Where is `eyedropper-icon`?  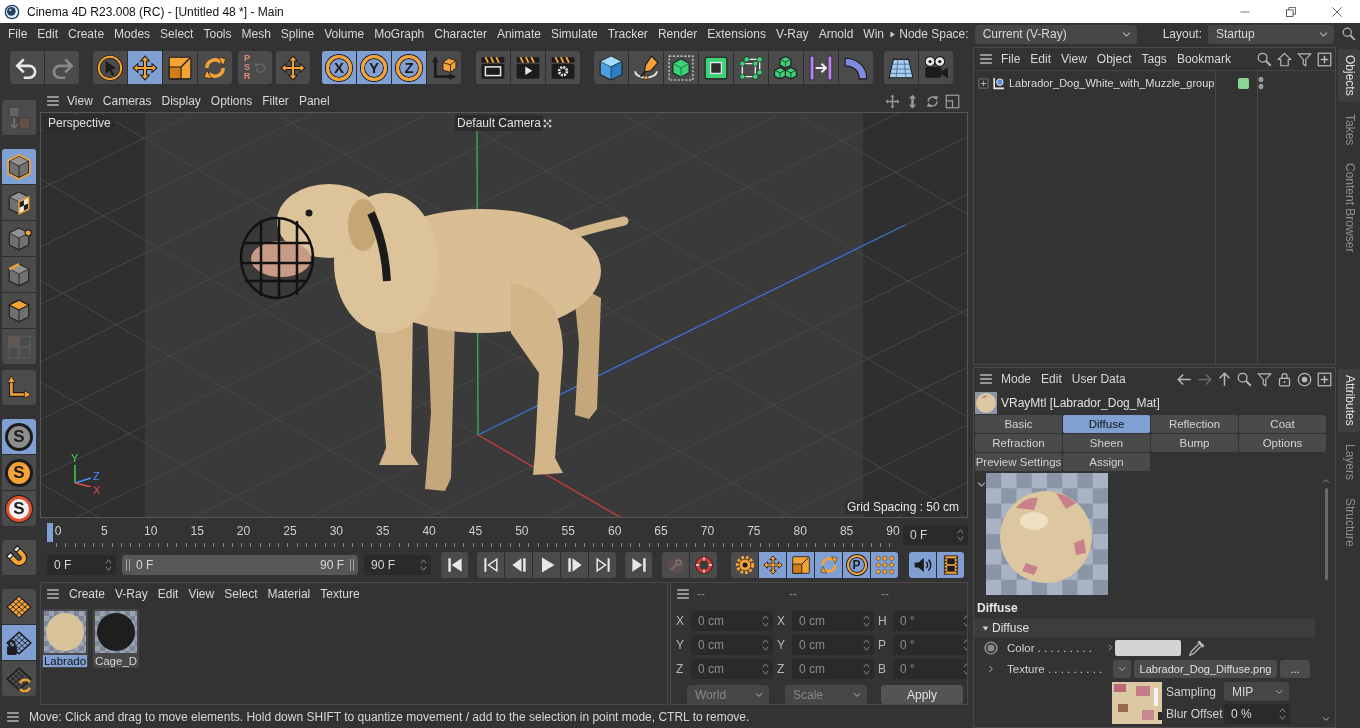 eyedropper-icon is located at coordinates (1197, 647).